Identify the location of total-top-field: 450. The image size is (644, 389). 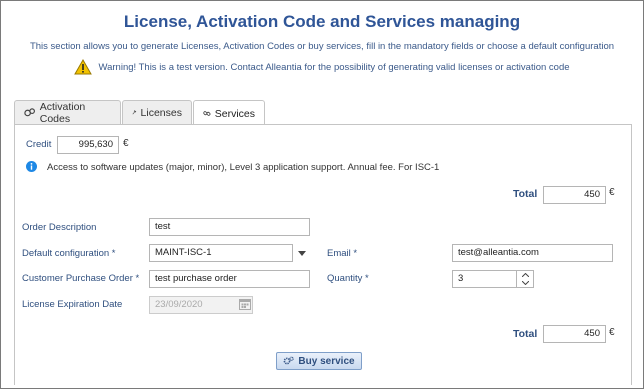
(574, 195).